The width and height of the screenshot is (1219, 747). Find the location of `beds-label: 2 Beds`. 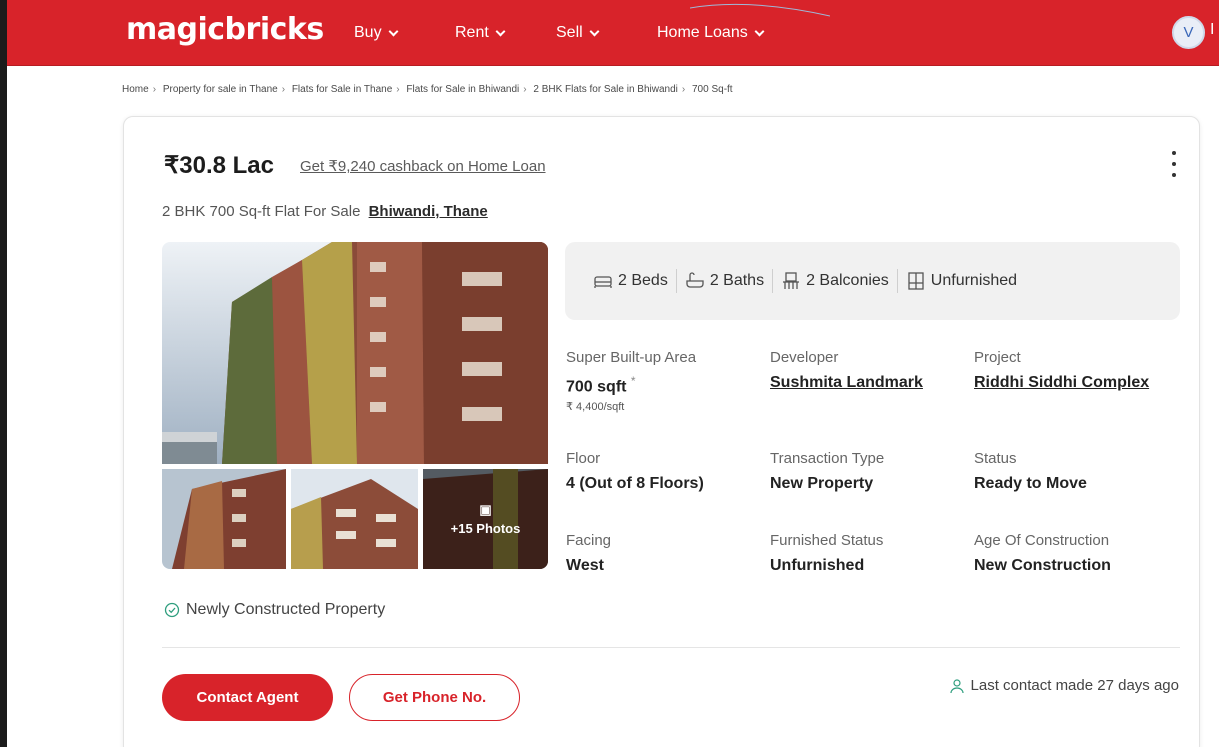

beds-label: 2 Beds is located at coordinates (643, 280).